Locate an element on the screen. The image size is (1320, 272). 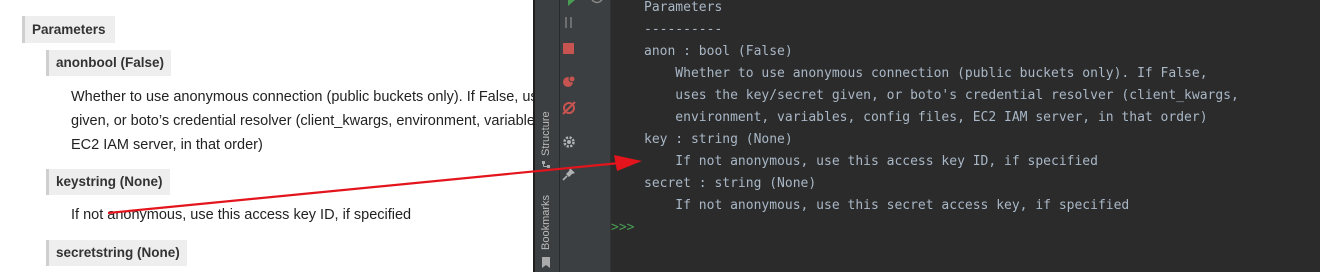
view-breakpoints-icon is located at coordinates (569, 82).